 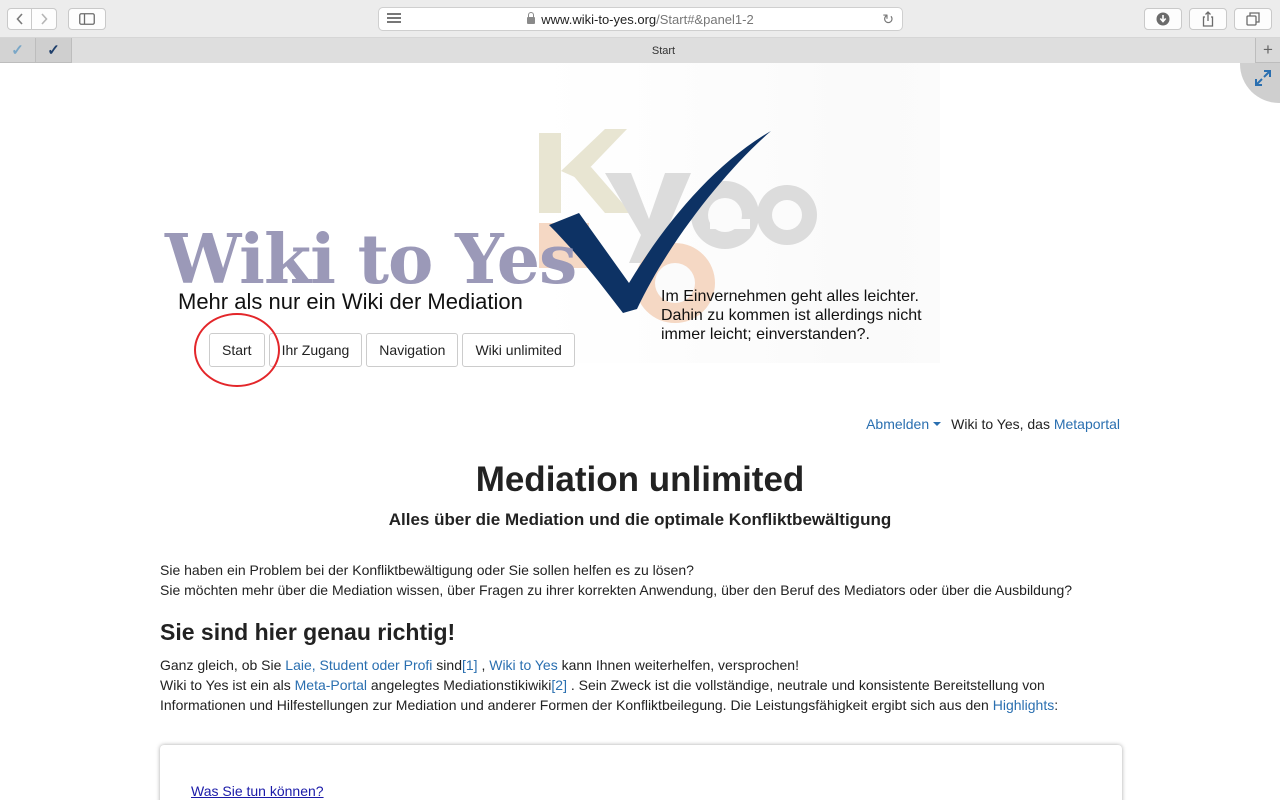 I want to click on sidebar-toggle-button, so click(x=87, y=19).